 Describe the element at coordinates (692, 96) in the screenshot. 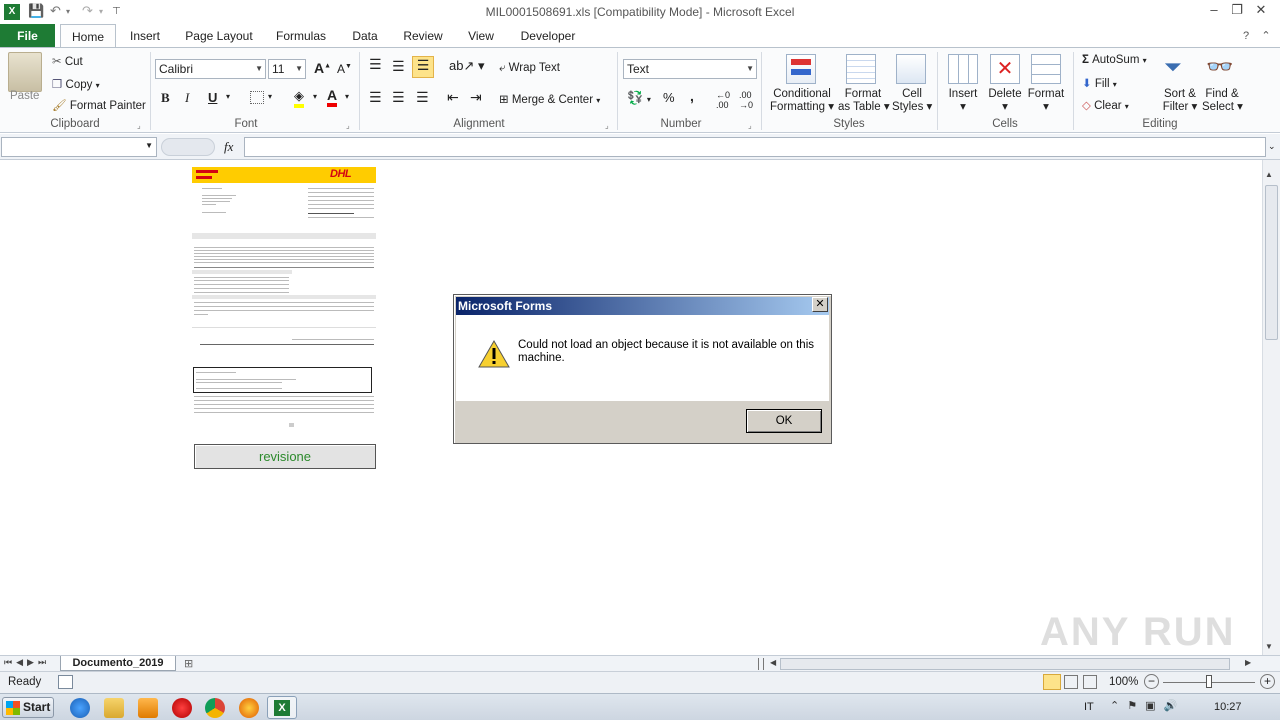

I see `comma-style-button: ,` at that location.